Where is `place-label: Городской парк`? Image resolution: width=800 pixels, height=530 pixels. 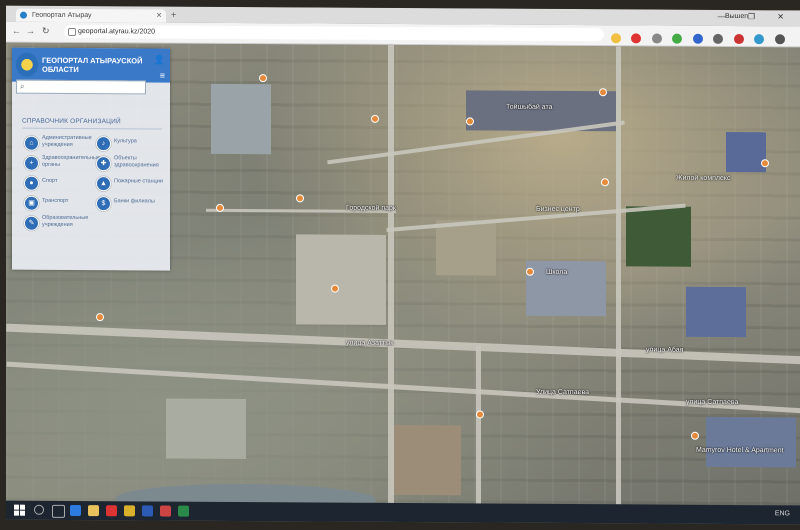
place-label: Городской парк is located at coordinates (371, 208).